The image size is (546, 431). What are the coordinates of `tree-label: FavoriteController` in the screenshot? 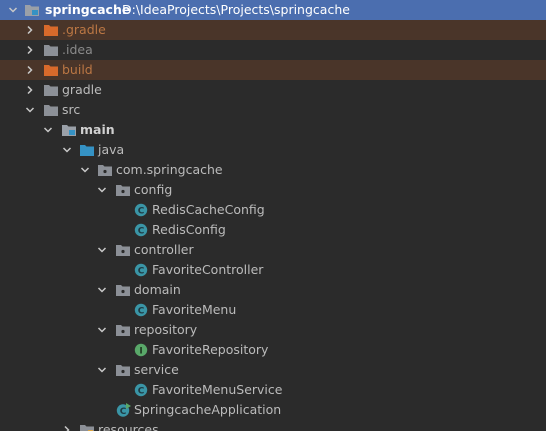 It's located at (208, 269).